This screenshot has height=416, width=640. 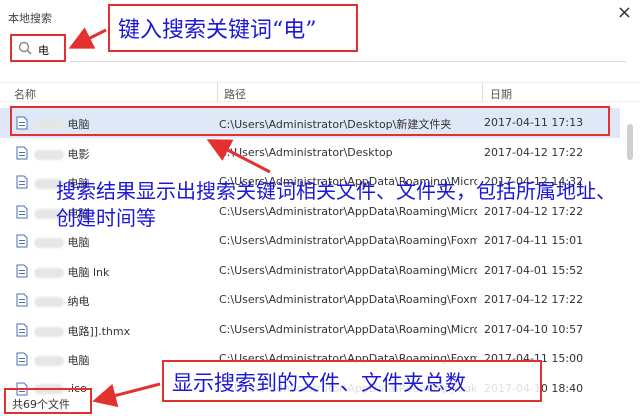 What do you see at coordinates (126, 395) in the screenshot?
I see `count-arrow` at bounding box center [126, 395].